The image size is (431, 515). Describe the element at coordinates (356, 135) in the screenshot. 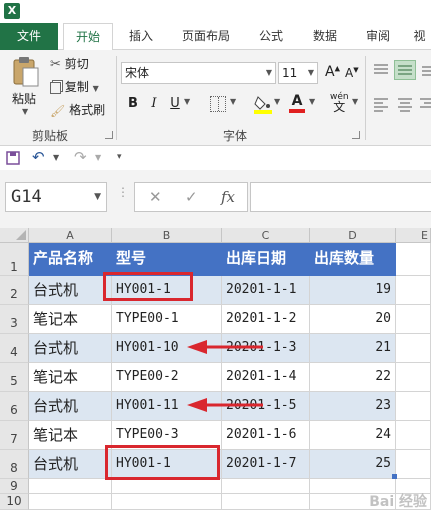

I see `font-launcher-icon` at that location.